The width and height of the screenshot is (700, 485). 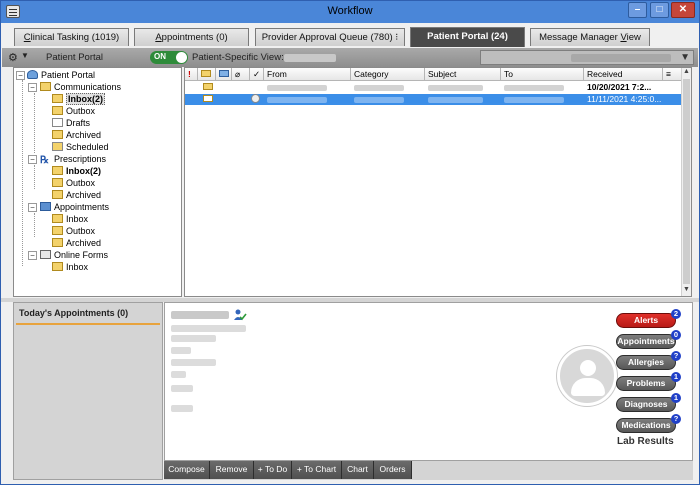 I want to click on tree-comm-drafts: Drafts, so click(x=71, y=123).